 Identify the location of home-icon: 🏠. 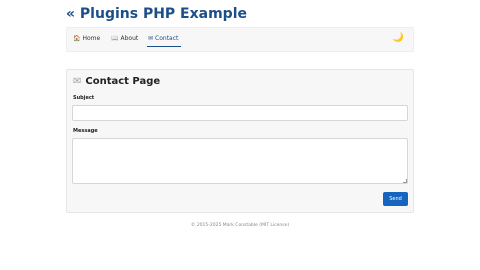
(77, 38).